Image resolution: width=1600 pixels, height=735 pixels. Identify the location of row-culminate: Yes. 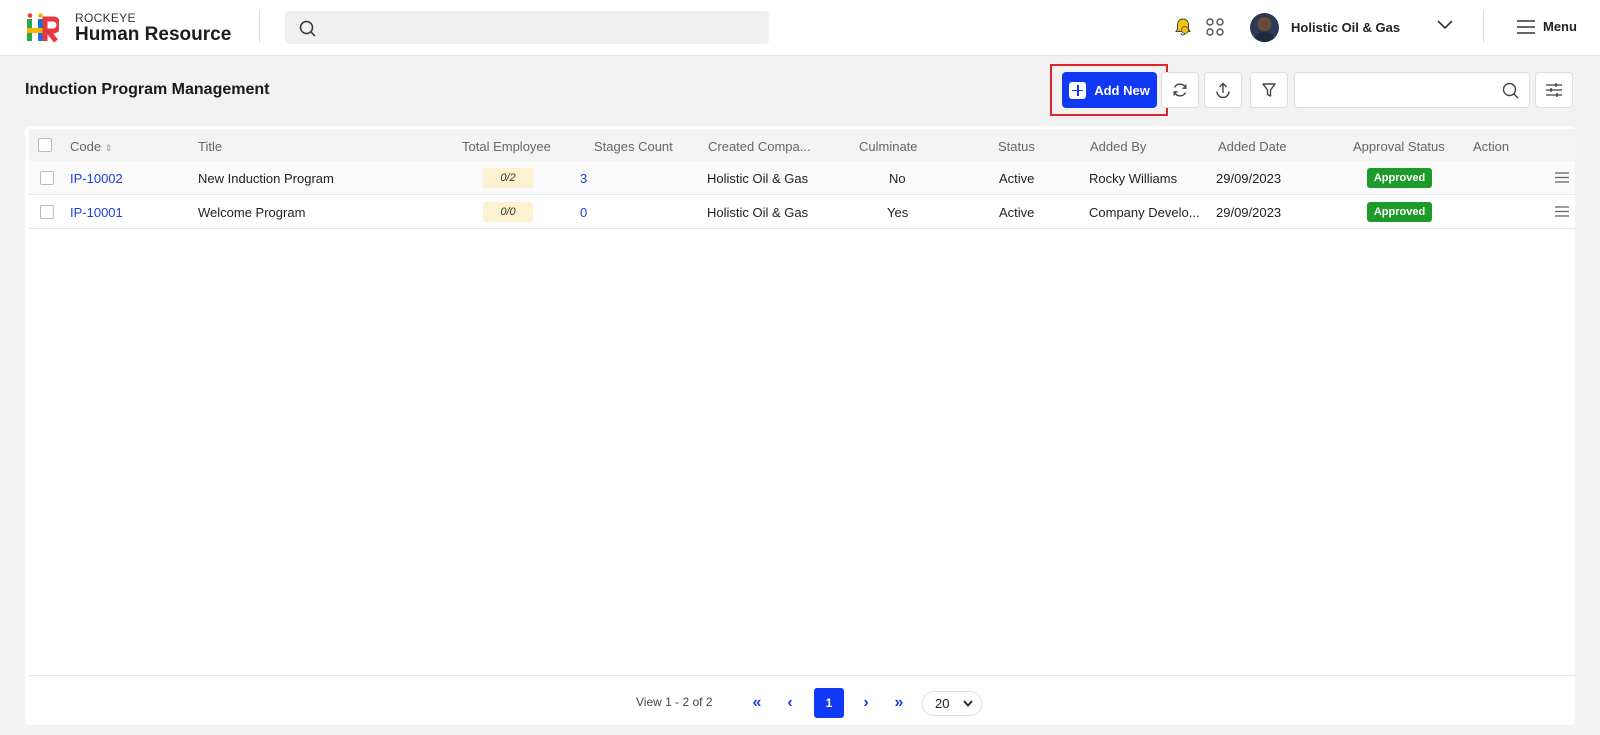
(898, 212).